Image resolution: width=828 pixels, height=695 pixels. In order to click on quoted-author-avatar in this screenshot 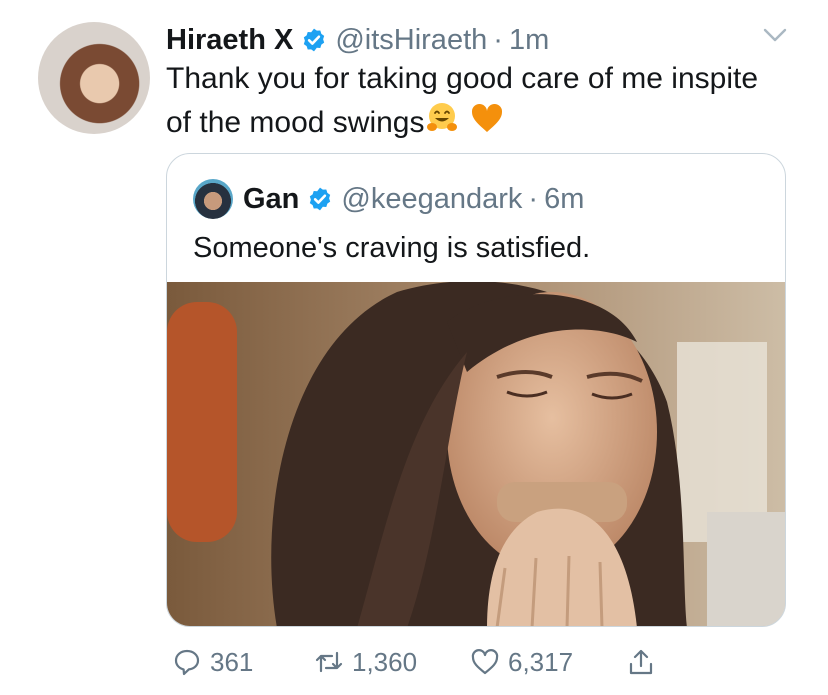, I will do `click(213, 199)`.